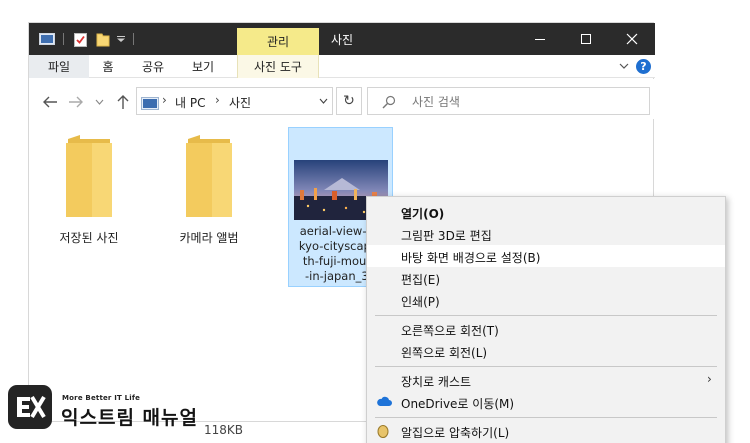 Image resolution: width=750 pixels, height=443 pixels. I want to click on back-arrow-icon, so click(50, 102).